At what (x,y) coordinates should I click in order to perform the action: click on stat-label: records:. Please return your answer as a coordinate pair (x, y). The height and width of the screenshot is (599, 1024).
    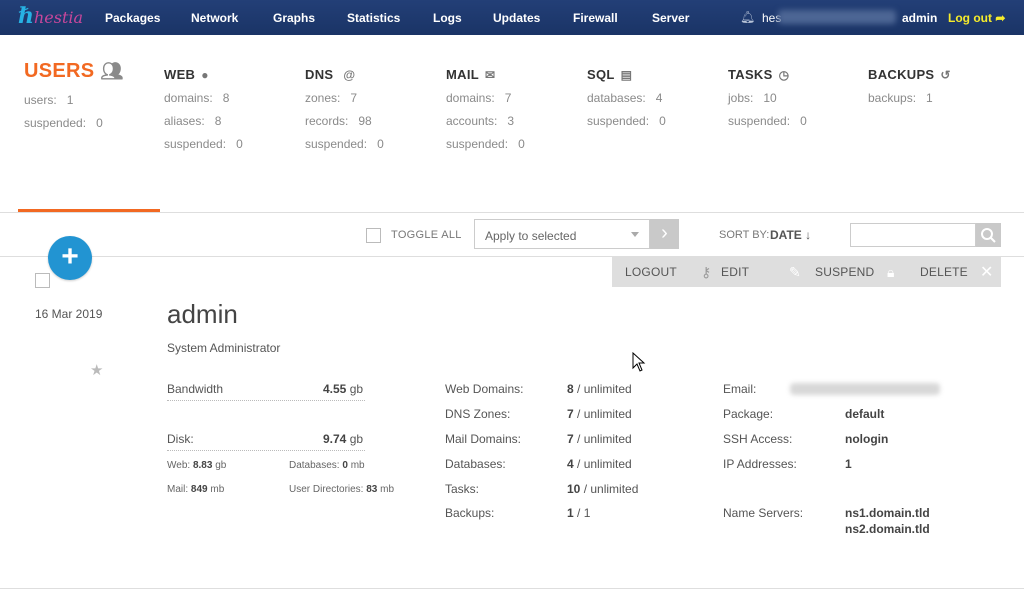
    Looking at the image, I should click on (327, 121).